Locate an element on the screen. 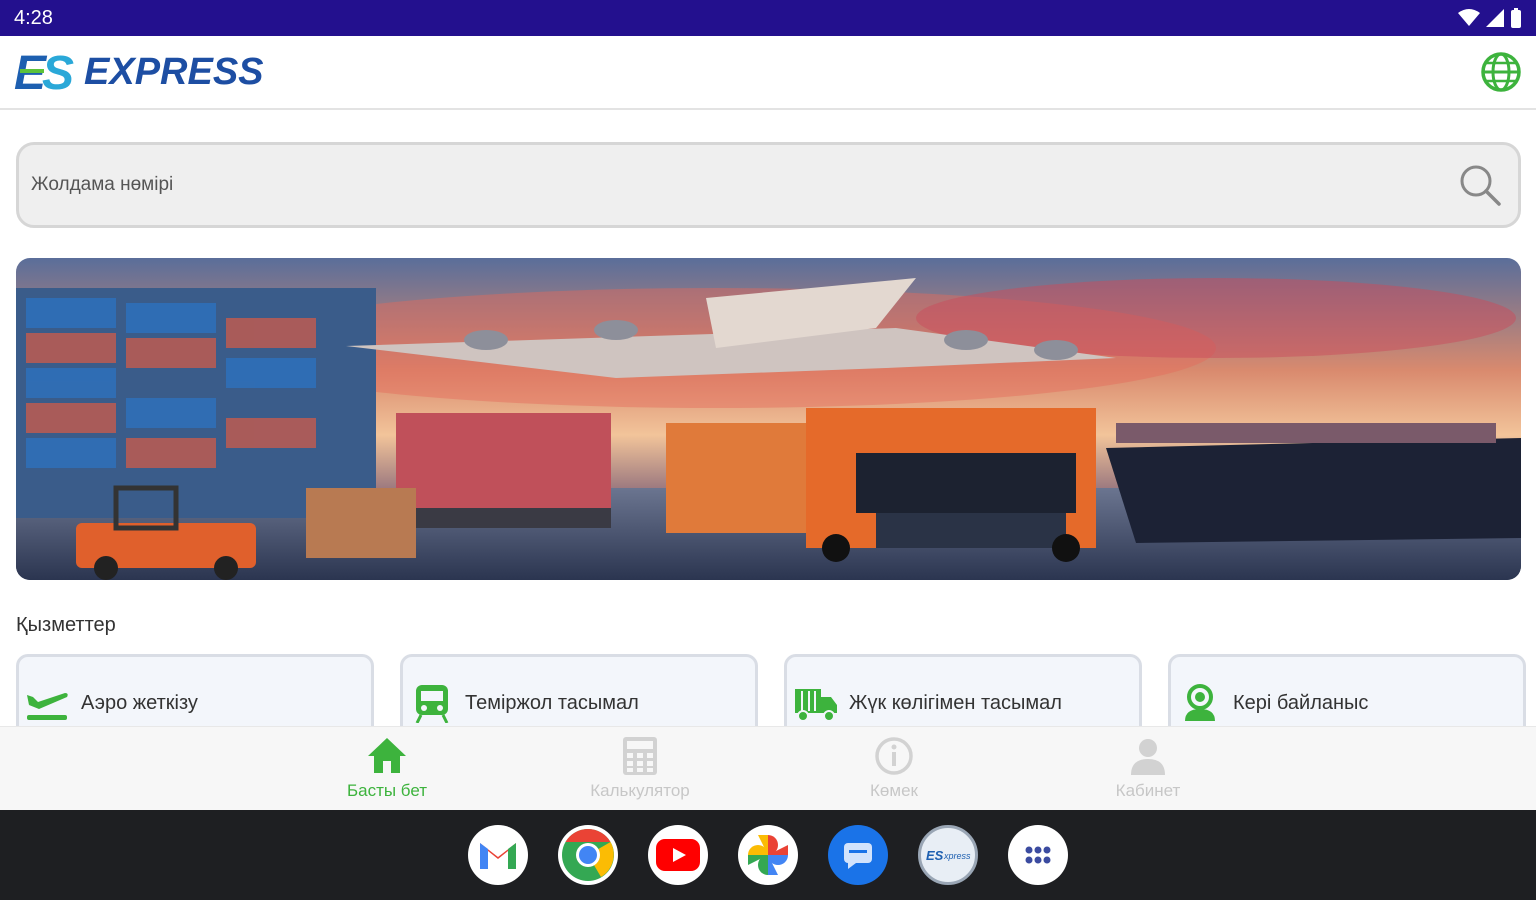  status-icons is located at coordinates (1490, 18).